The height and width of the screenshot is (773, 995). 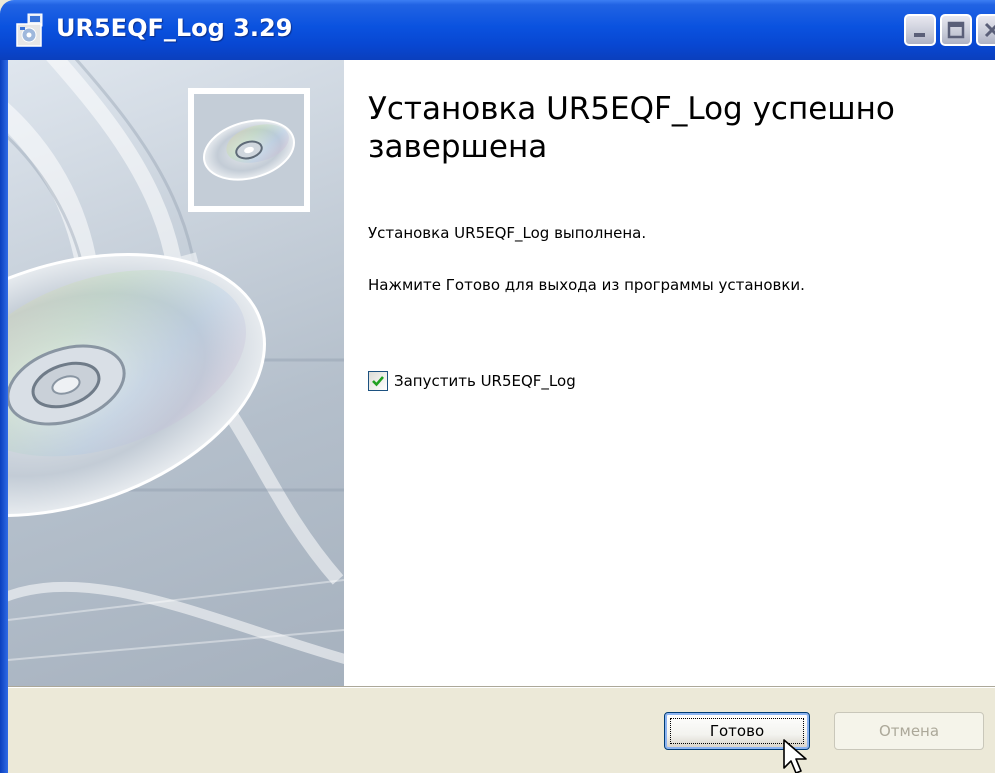 I want to click on launch-app-option: Запустить UR5EQF_Log, so click(x=472, y=381).